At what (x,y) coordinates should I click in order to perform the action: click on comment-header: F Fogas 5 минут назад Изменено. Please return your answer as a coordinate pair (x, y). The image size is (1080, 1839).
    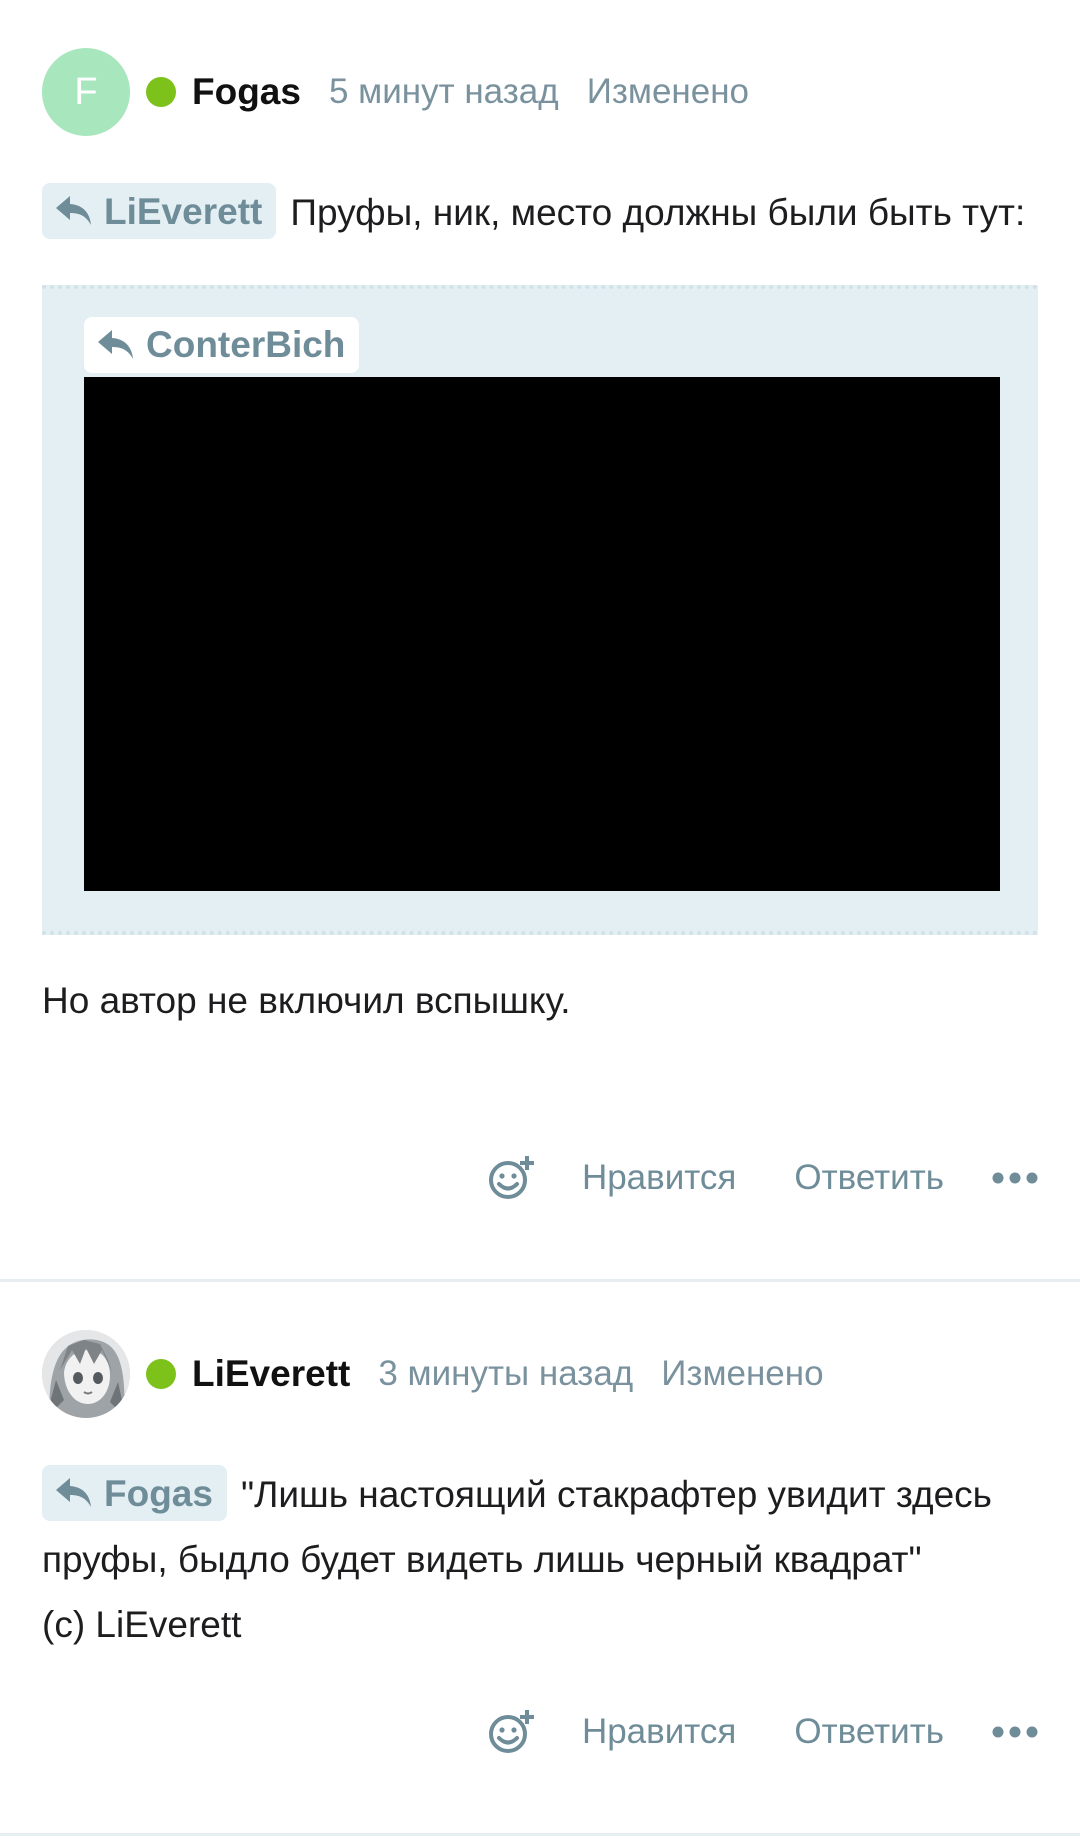
    Looking at the image, I should click on (540, 92).